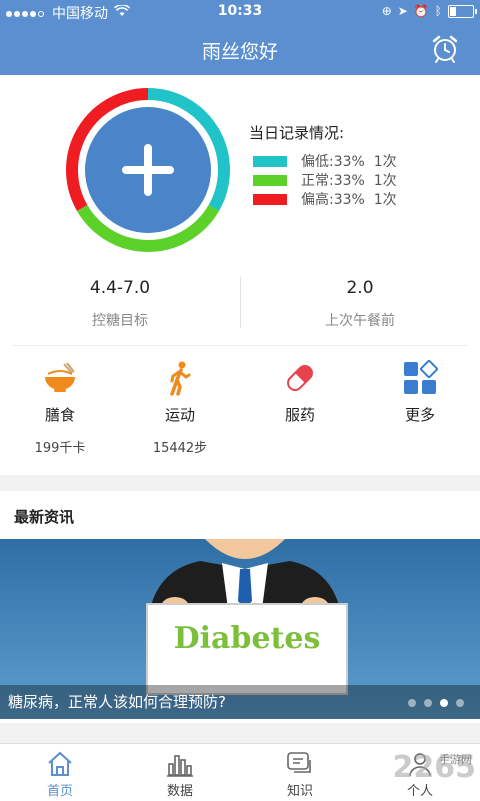  I want to click on legend-label-low: 偏低:33%, so click(333, 162).